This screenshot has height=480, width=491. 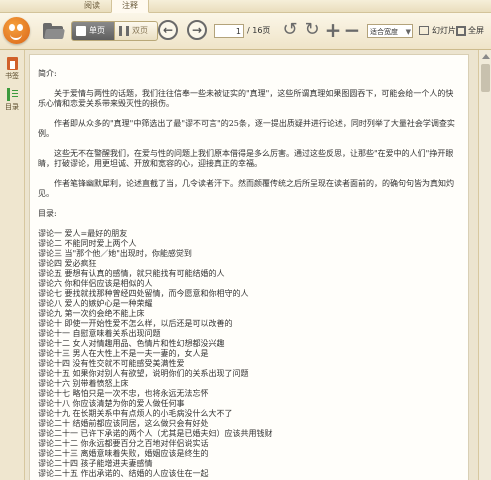 What do you see at coordinates (352, 30) in the screenshot?
I see `zoom-out-icon: −` at bounding box center [352, 30].